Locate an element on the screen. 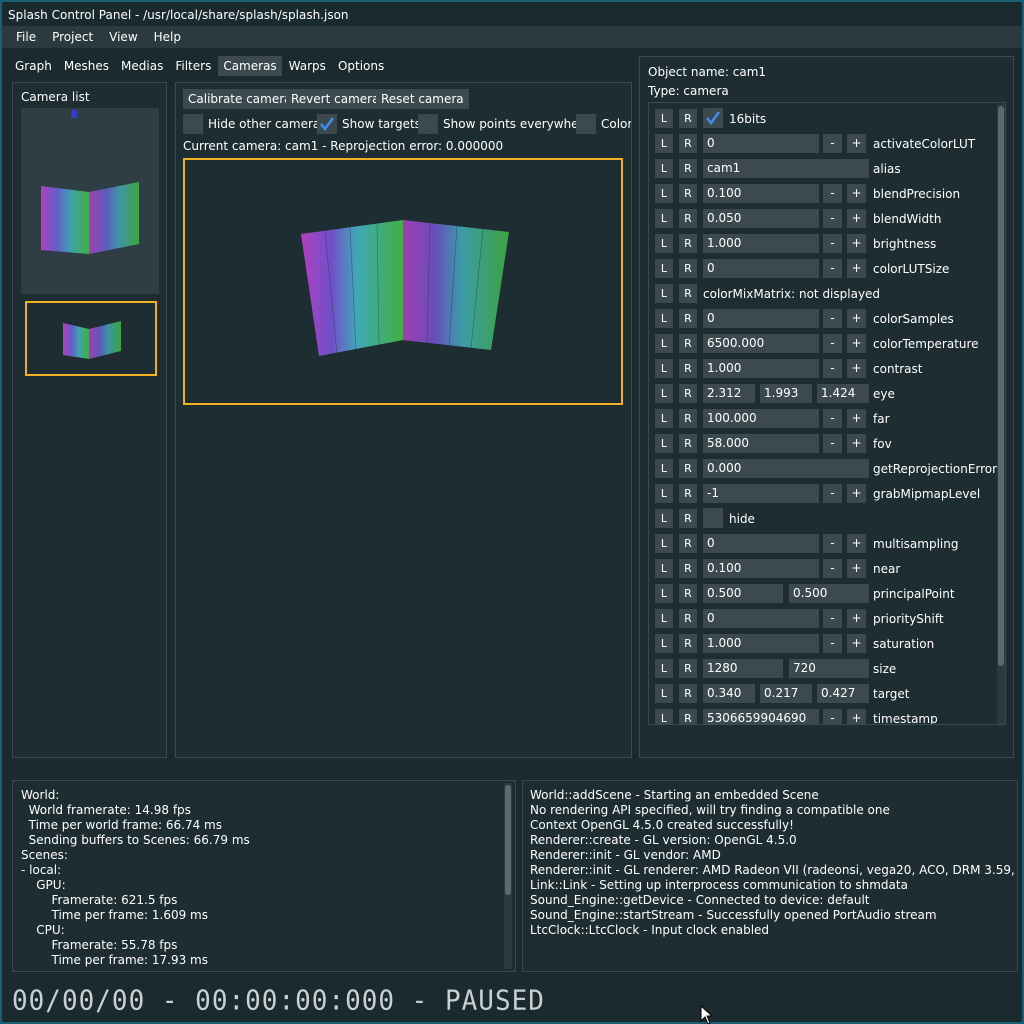 Image resolution: width=1024 pixels, height=1024 pixels. camera-viewport is located at coordinates (403, 281).